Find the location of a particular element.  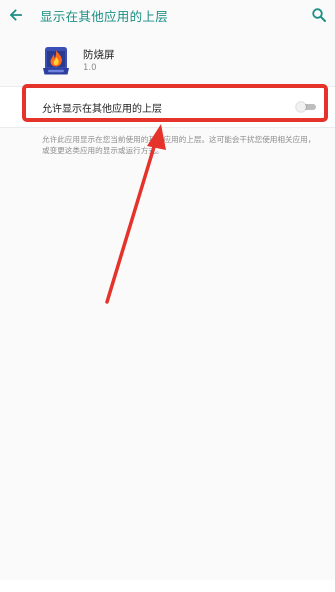

search-icon is located at coordinates (319, 15).